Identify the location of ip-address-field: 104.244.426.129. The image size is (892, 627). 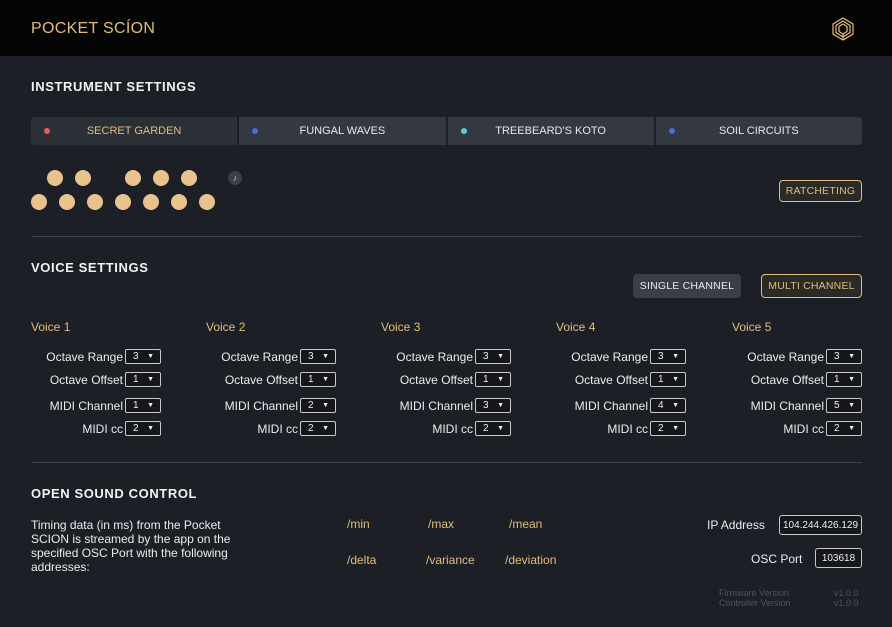
(820, 525).